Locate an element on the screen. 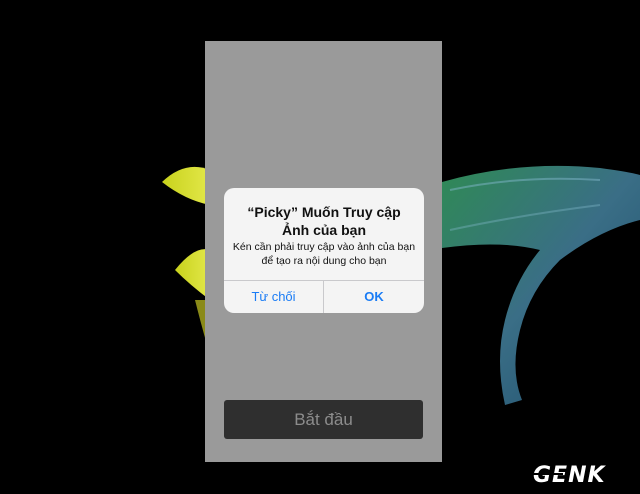  alert-title: “Picky” Muốn Truy cập Ảnh của bạn is located at coordinates (324, 221).